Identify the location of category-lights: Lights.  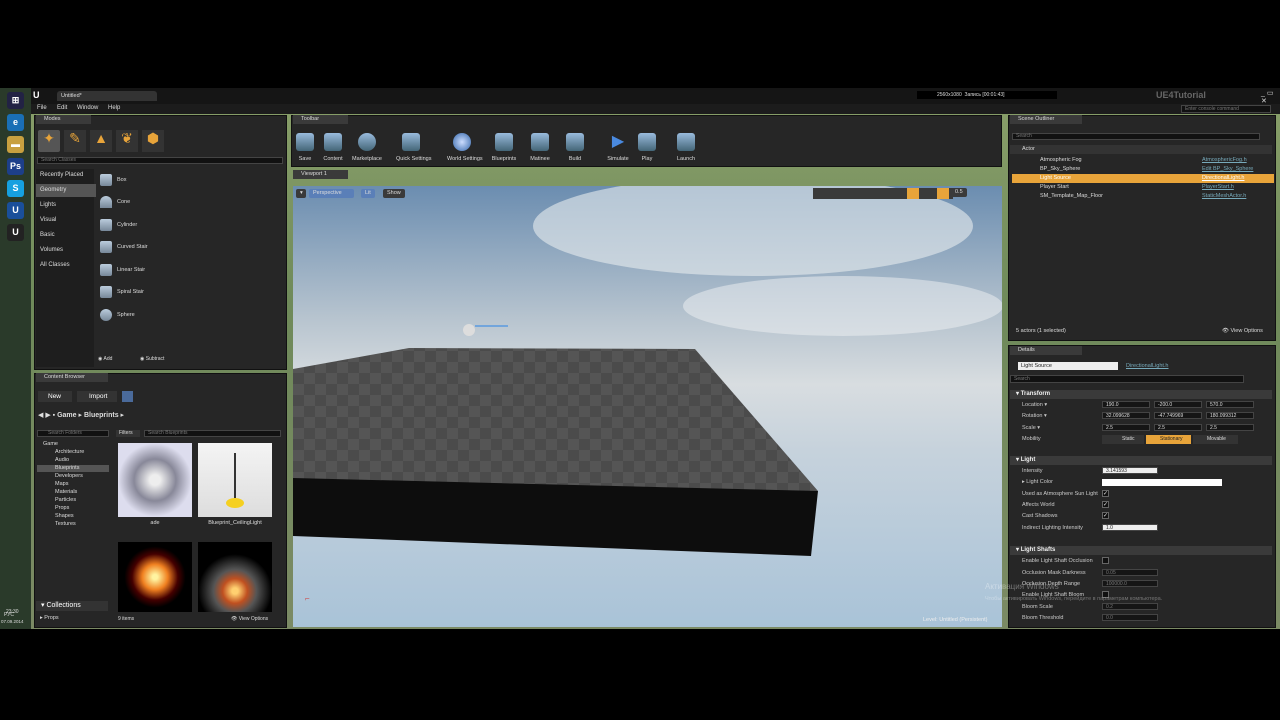
(66, 205).